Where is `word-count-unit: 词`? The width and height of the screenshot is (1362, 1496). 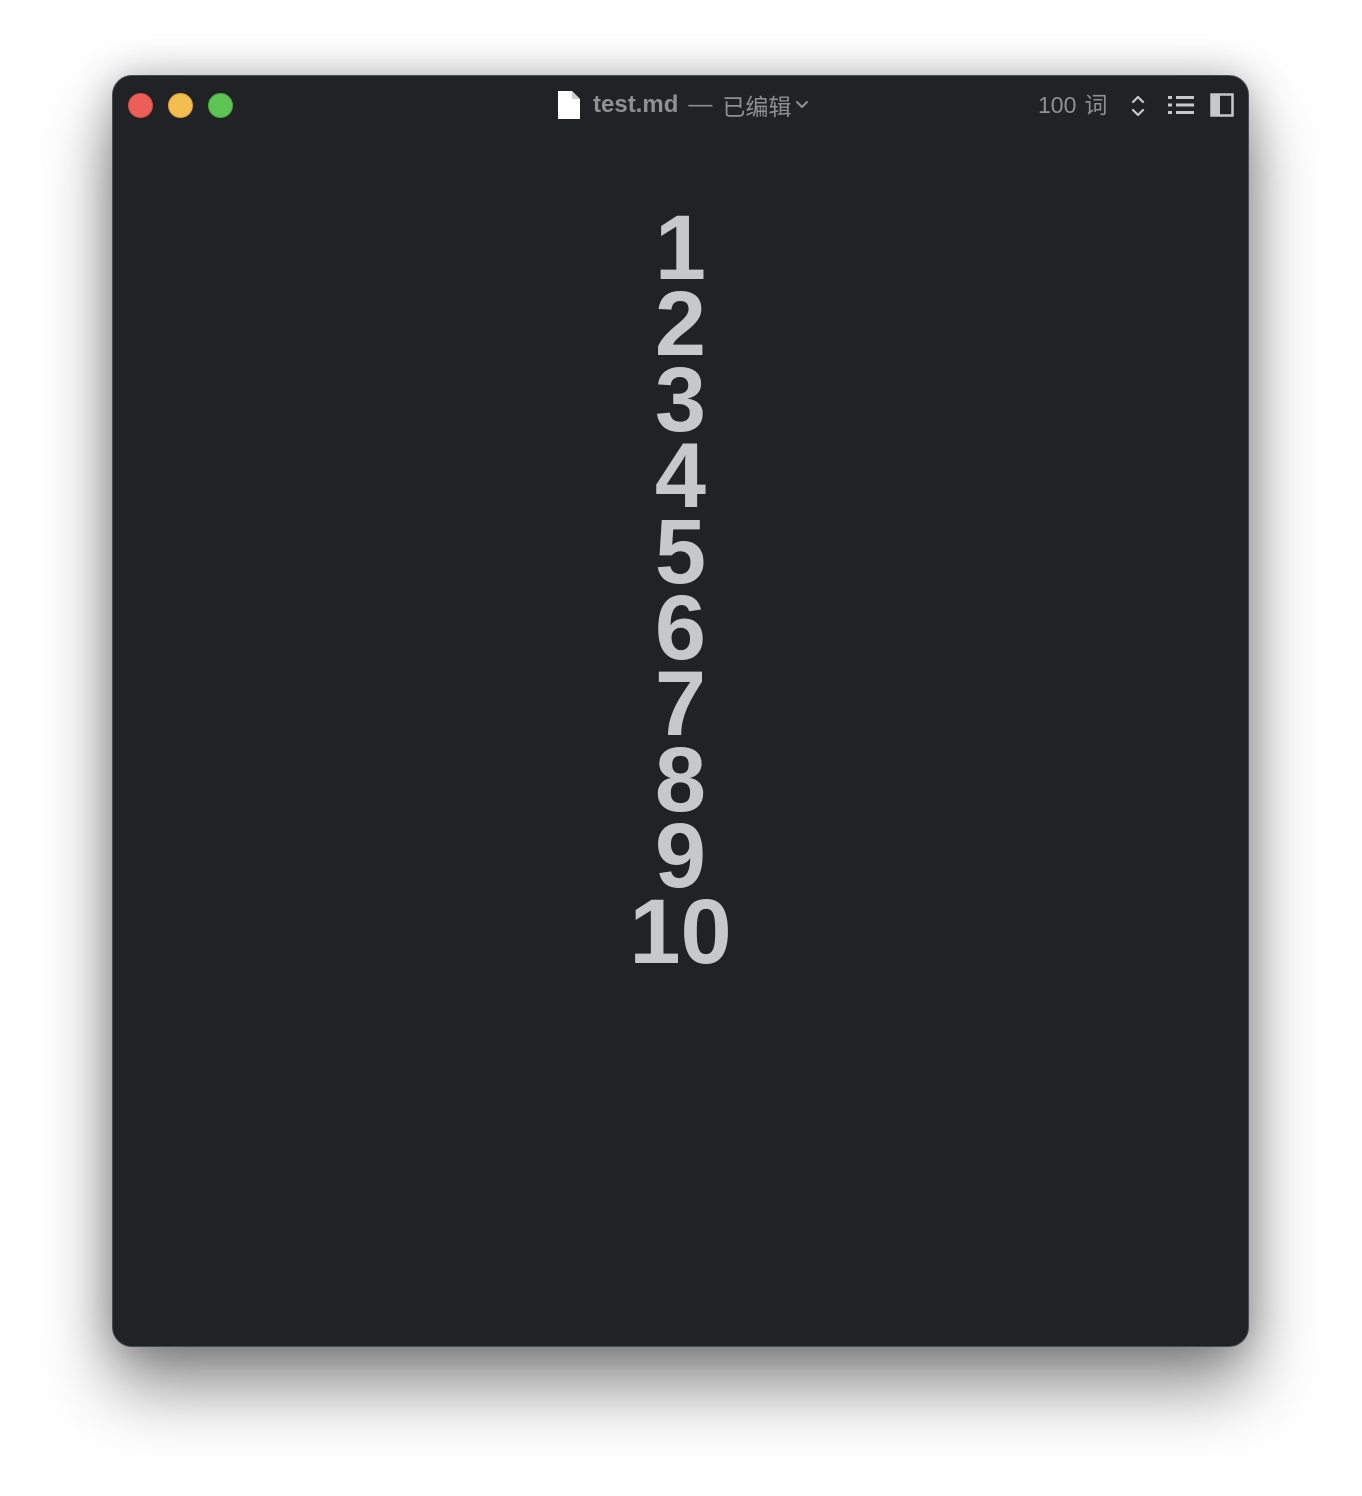 word-count-unit: 词 is located at coordinates (1096, 106).